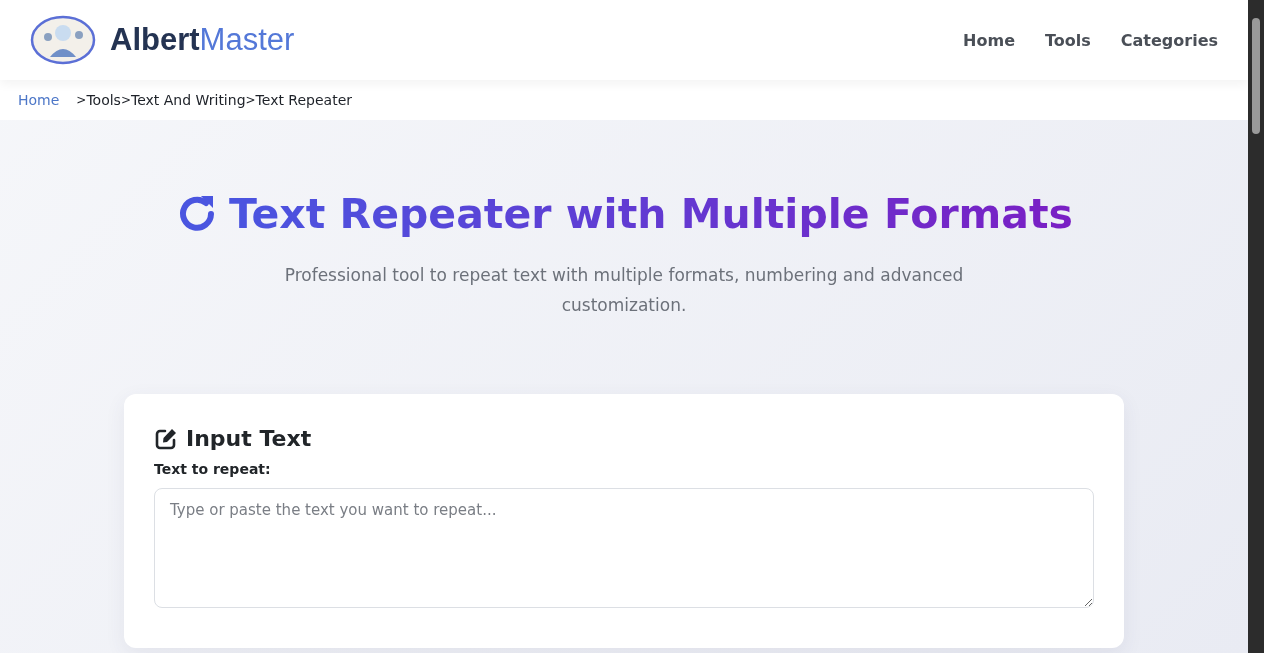 This screenshot has width=1264, height=653. I want to click on logo-icon, so click(63, 40).